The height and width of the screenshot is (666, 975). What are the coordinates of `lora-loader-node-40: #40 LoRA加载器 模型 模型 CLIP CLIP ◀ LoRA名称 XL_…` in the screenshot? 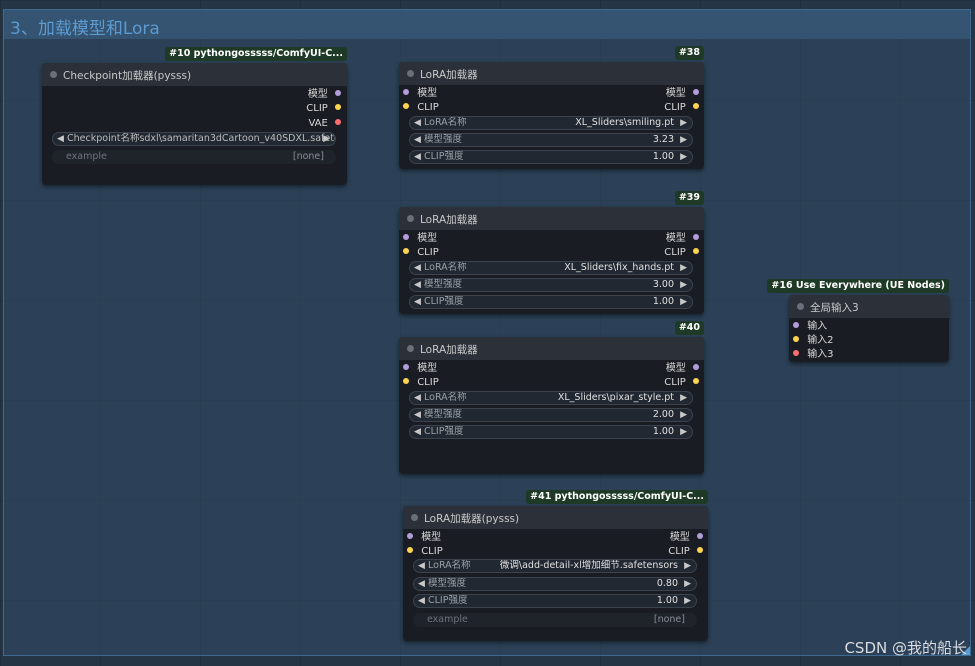 It's located at (551, 397).